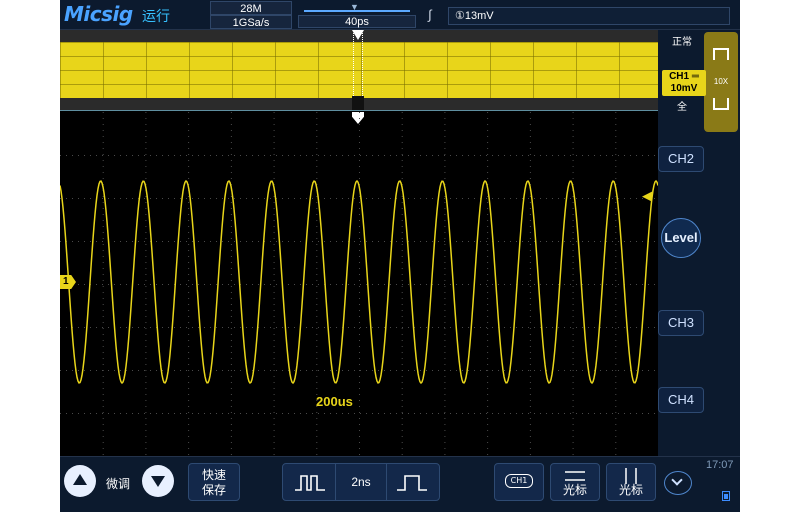 The height and width of the screenshot is (512, 800). What do you see at coordinates (575, 482) in the screenshot?
I see `horizontal-cursor-button: 光标` at bounding box center [575, 482].